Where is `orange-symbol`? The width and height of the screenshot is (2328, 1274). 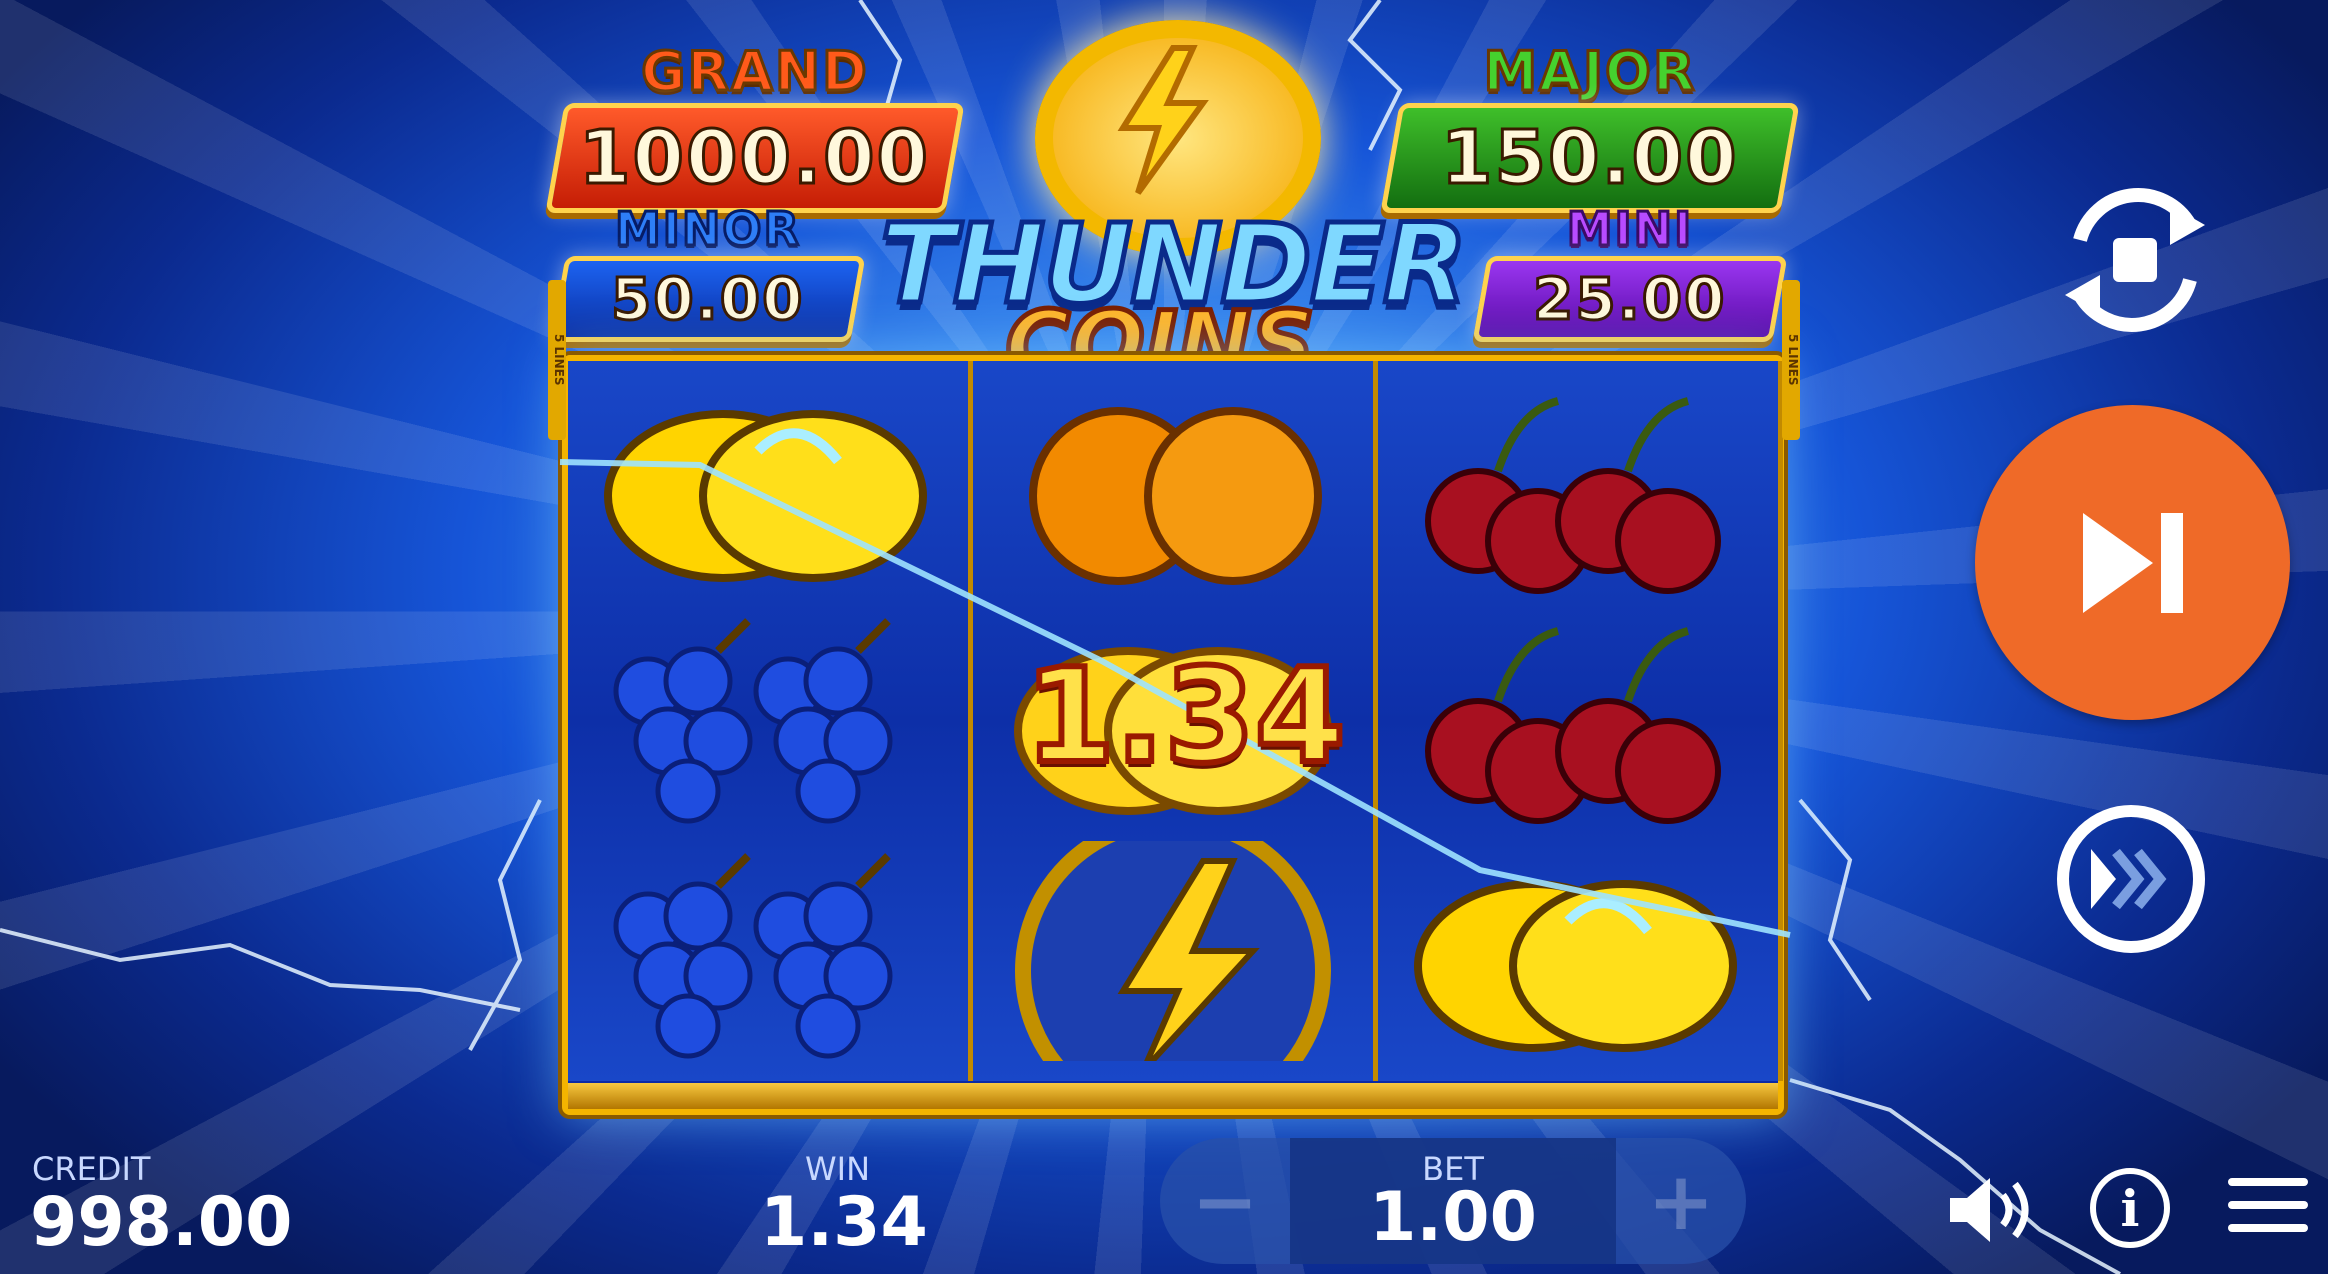
orange-symbol is located at coordinates (1175, 496).